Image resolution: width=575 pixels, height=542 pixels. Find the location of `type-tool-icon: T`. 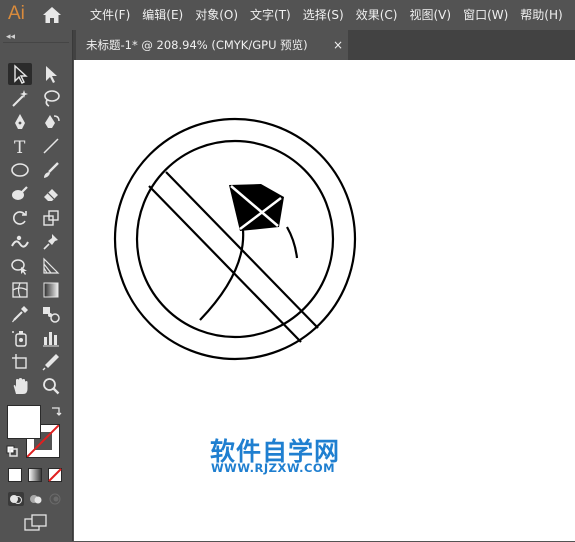

type-tool-icon: T is located at coordinates (20, 146).